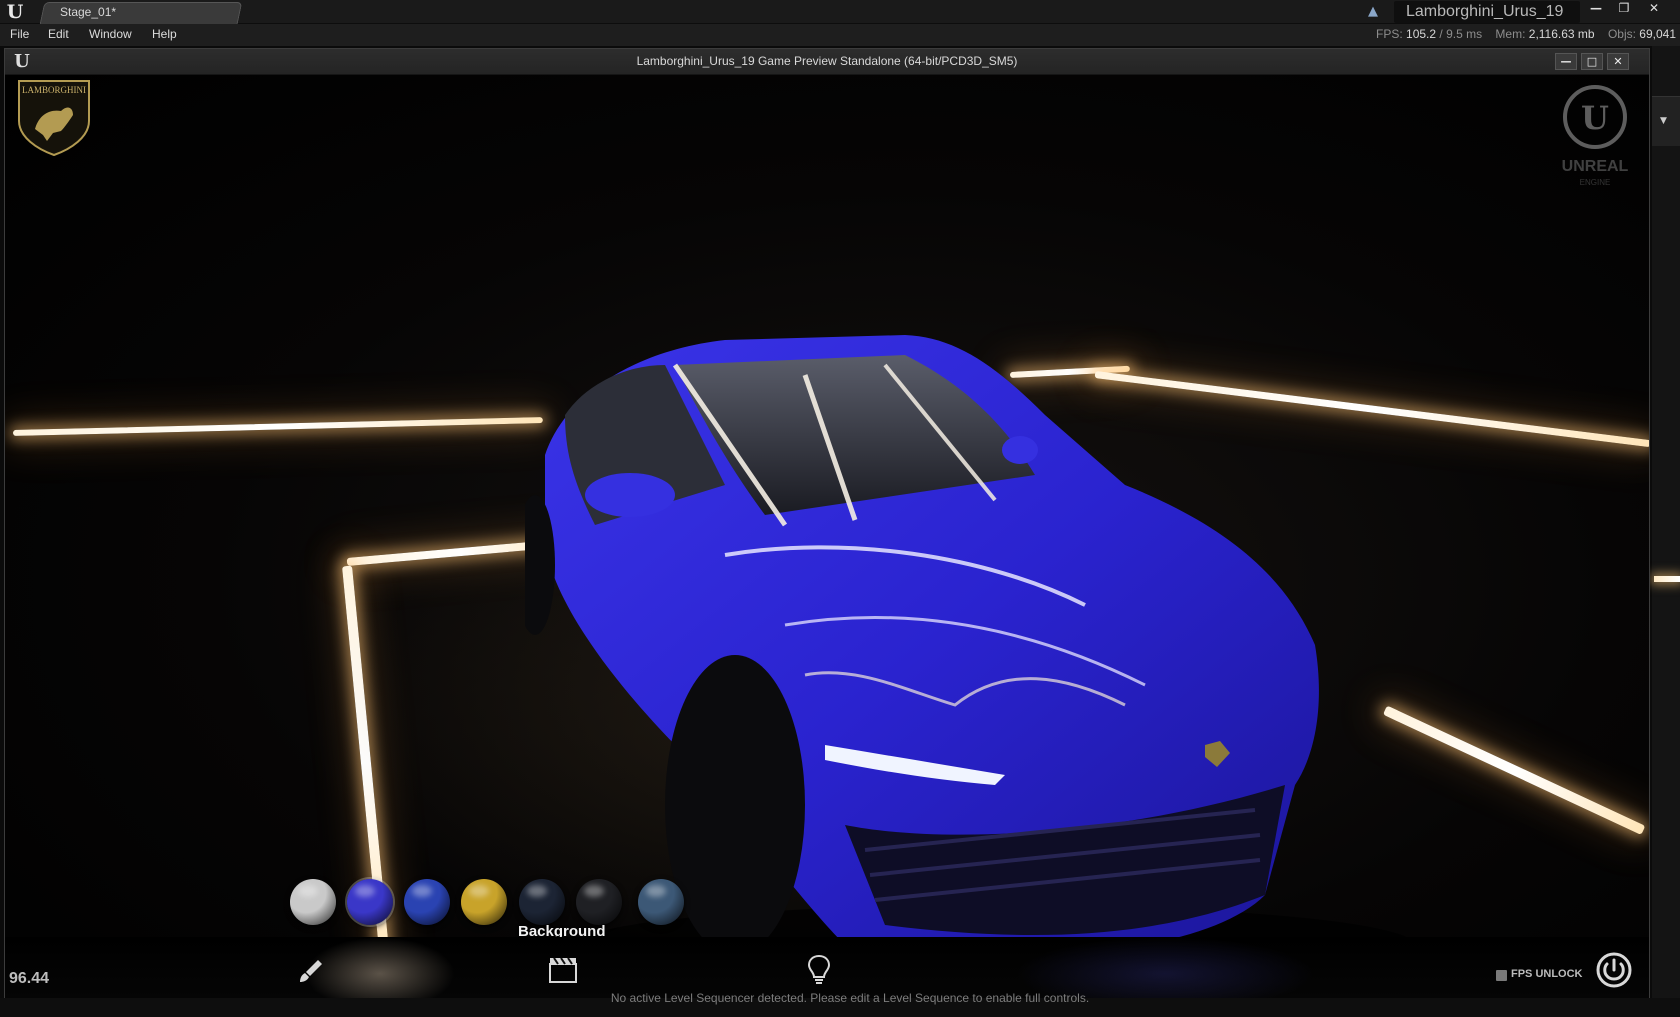 This screenshot has width=1680, height=1017. I want to click on lamborghini-logo-text: LAMBORGHINI, so click(54, 90).